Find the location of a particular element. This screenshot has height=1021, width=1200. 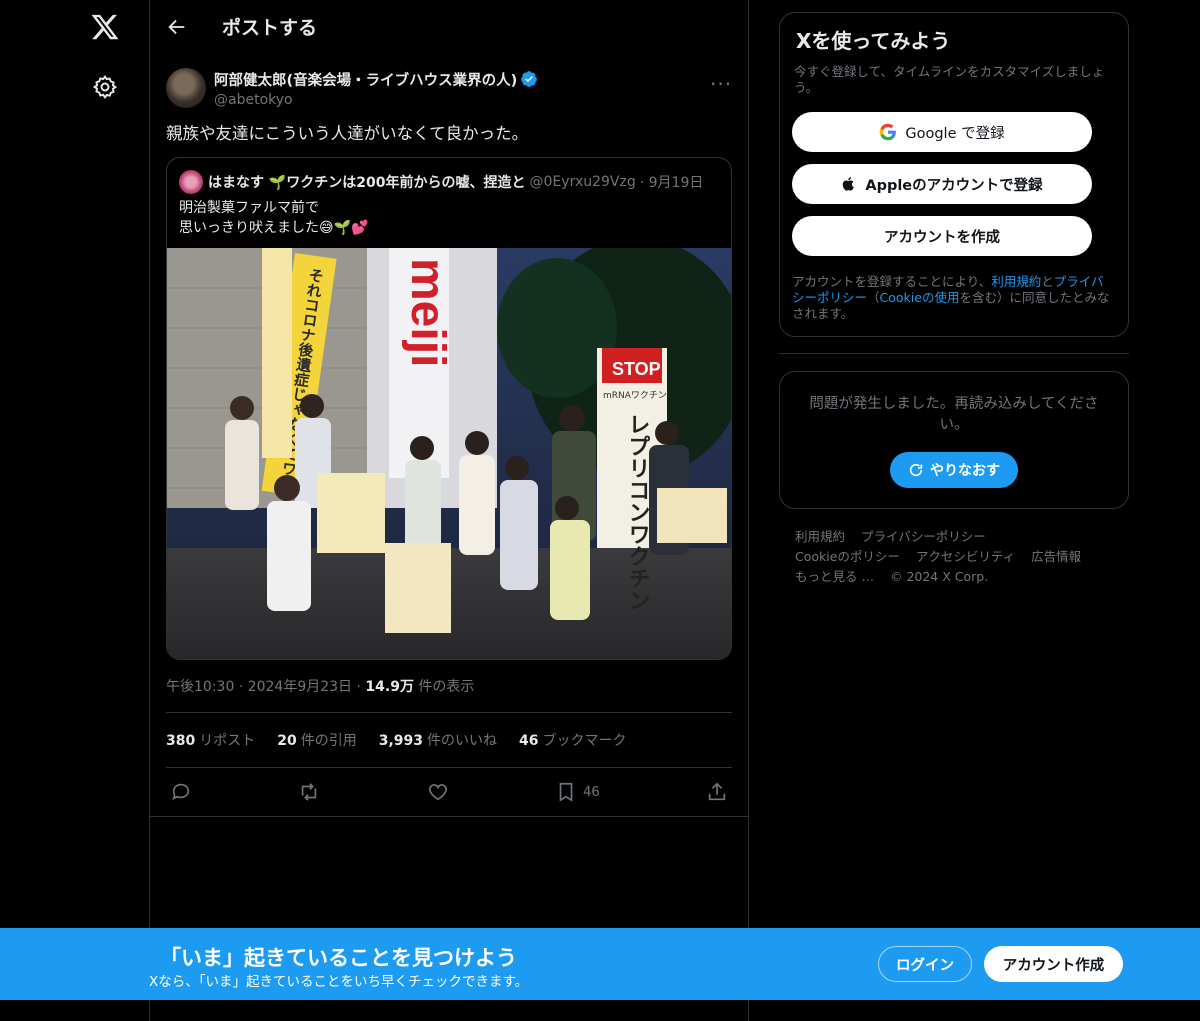

apple-signup-label: Appleのアカウントで登録 is located at coordinates (954, 185).